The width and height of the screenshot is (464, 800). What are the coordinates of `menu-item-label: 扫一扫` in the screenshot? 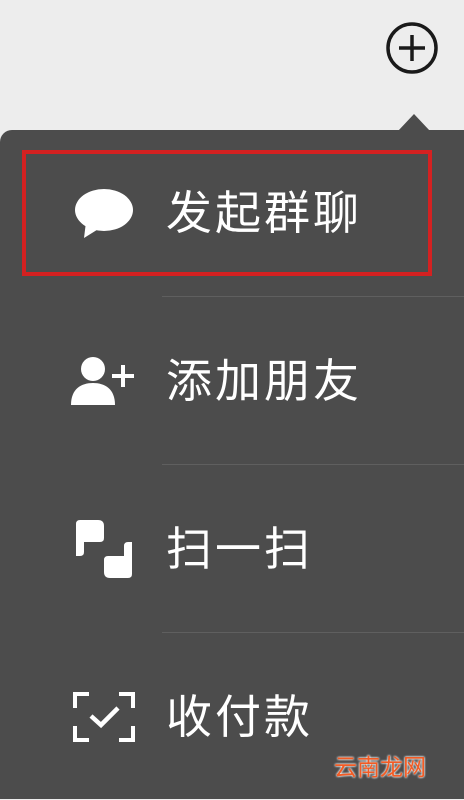 It's located at (239, 549).